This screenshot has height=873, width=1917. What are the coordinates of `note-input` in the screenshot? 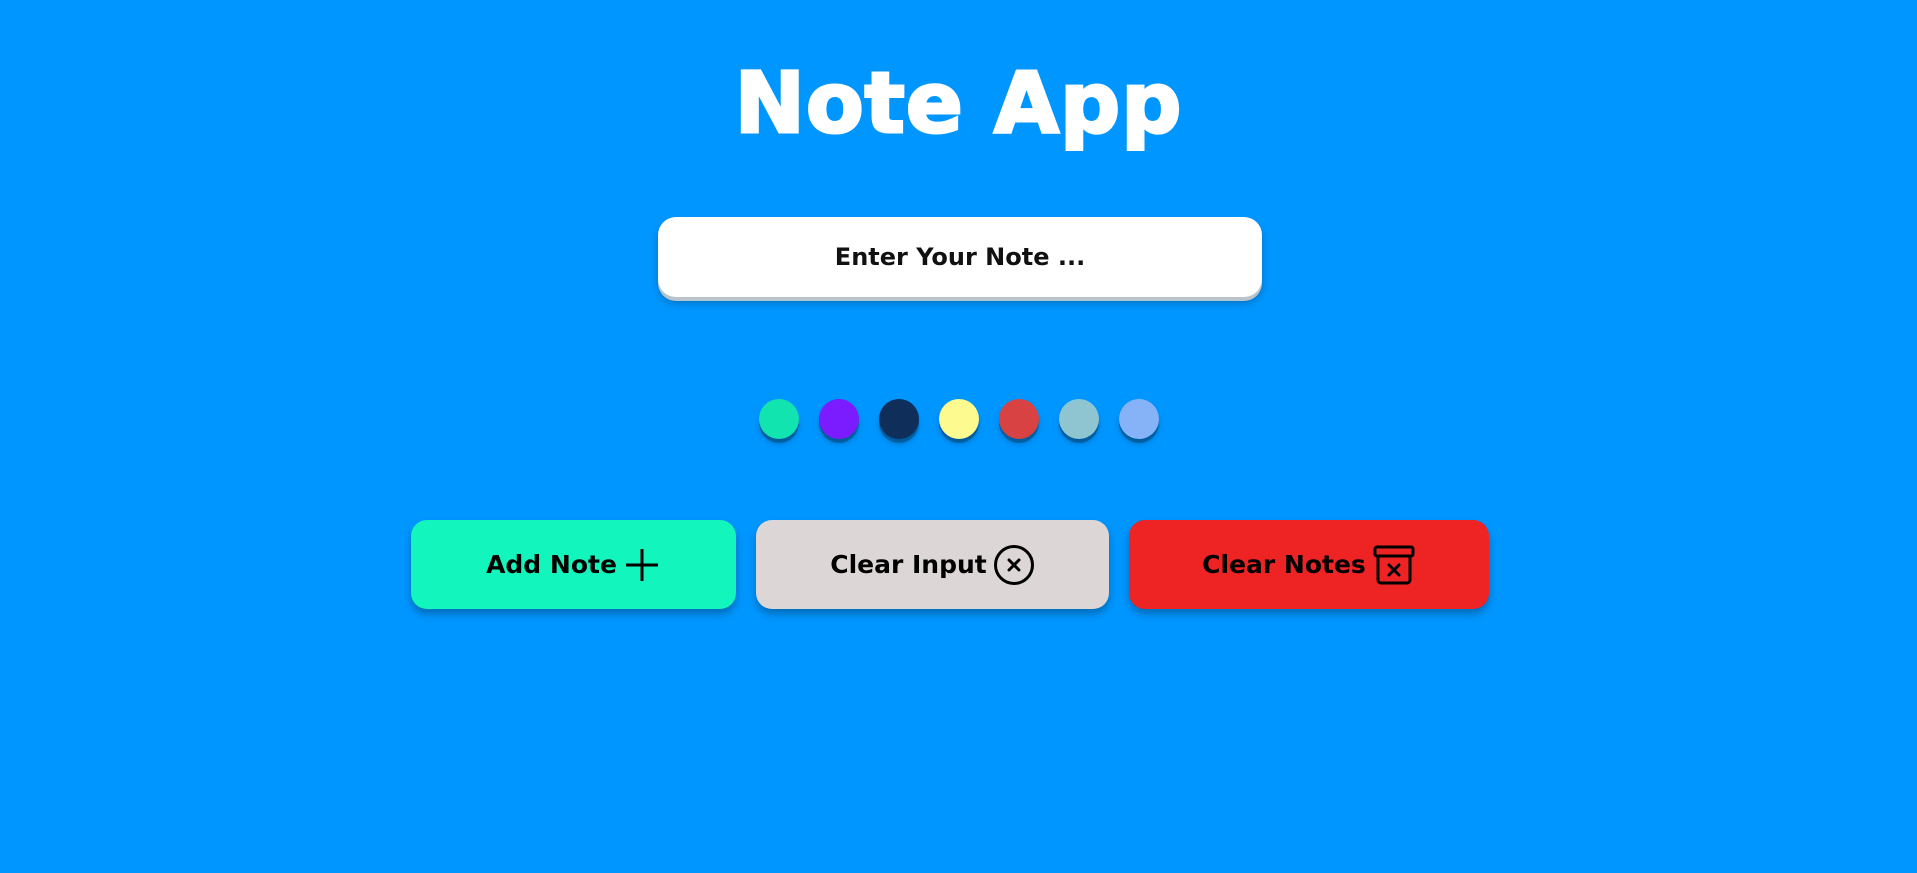 It's located at (960, 257).